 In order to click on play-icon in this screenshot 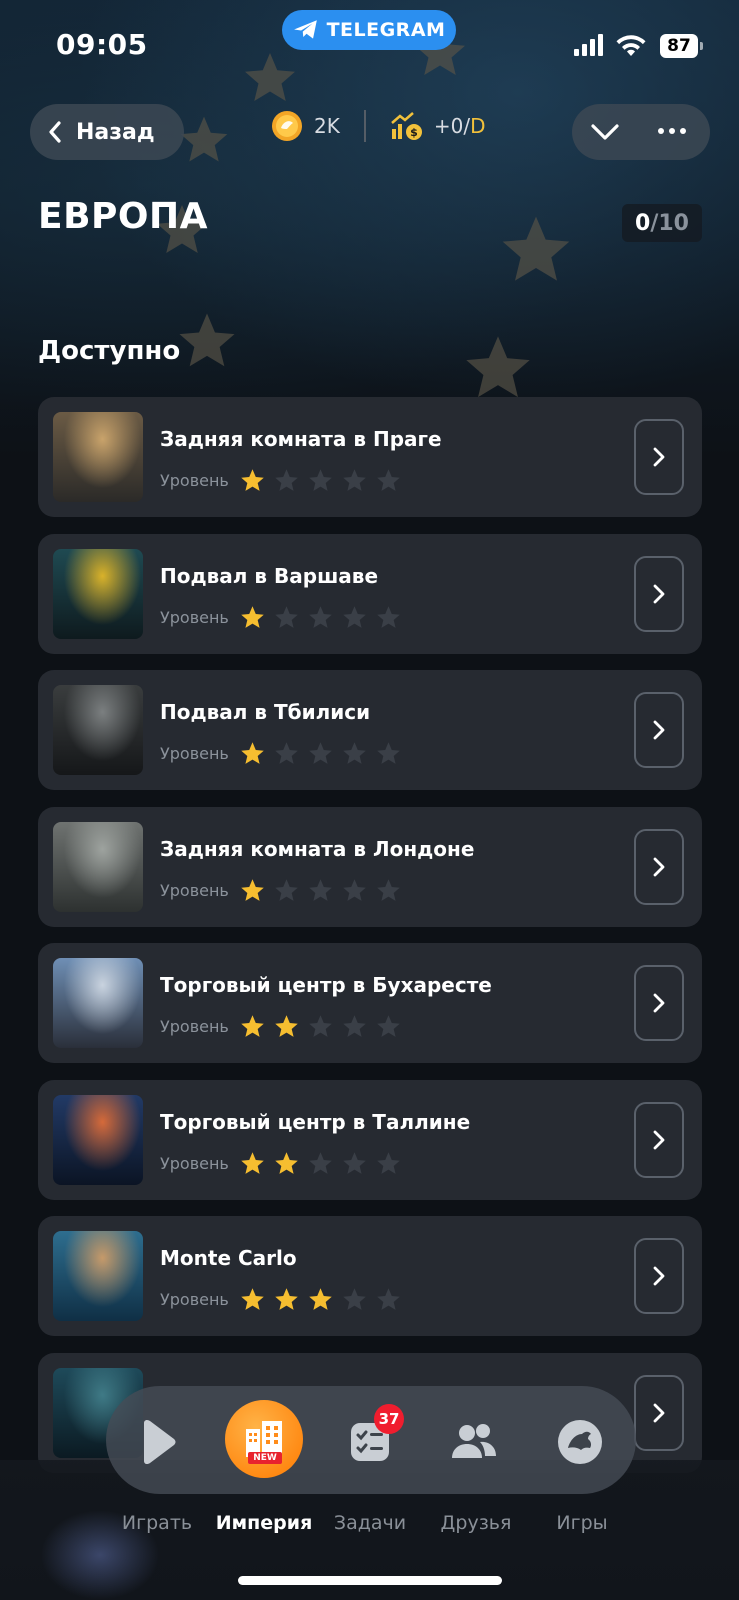, I will do `click(156, 1442)`.